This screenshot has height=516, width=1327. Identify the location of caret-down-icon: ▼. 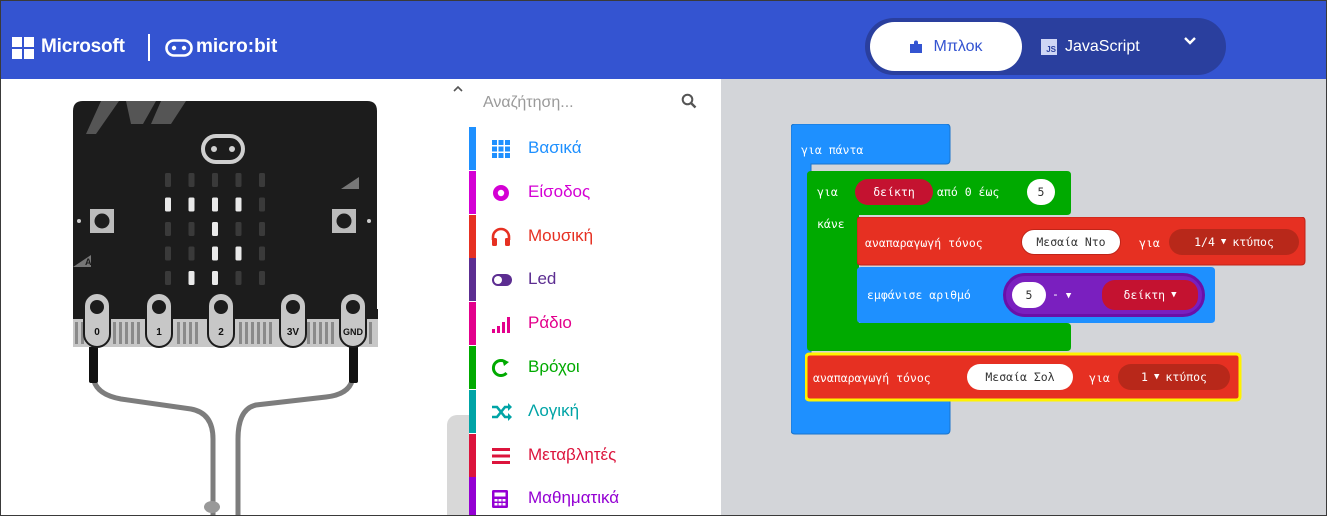
(1223, 242).